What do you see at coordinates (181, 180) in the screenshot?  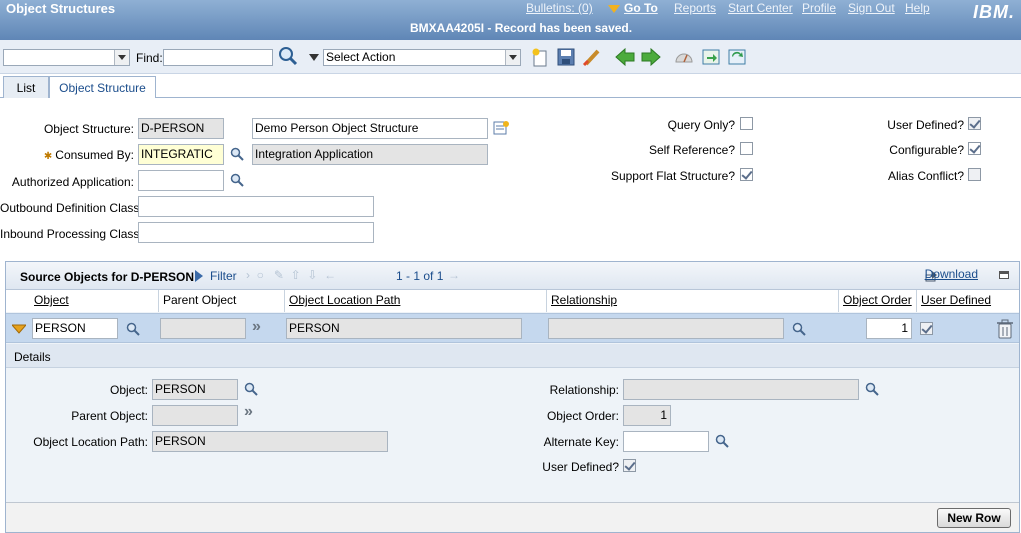 I see `authorized-application-field` at bounding box center [181, 180].